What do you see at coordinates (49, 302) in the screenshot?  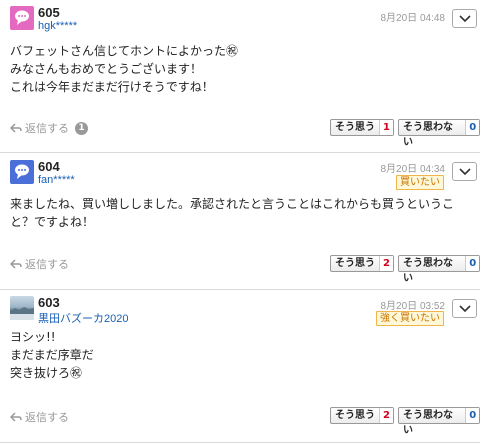 I see `post-number: 603` at bounding box center [49, 302].